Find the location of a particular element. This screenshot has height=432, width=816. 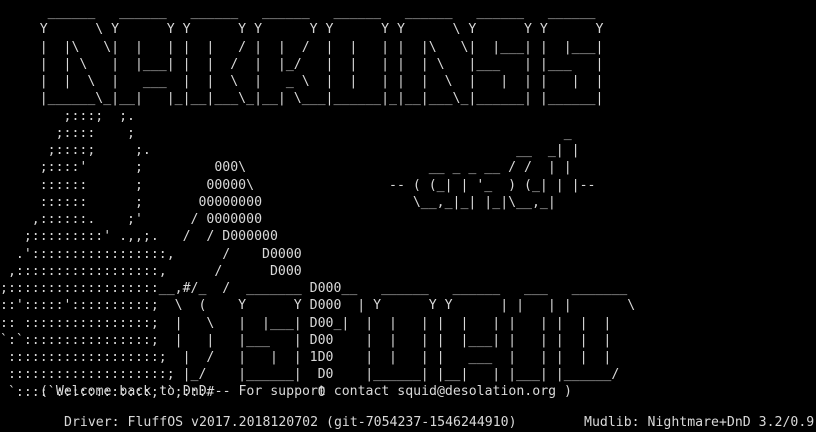

mudlib-info: Mudlib: Nightmare+DnD 3.2/0.9 is located at coordinates (699, 422).